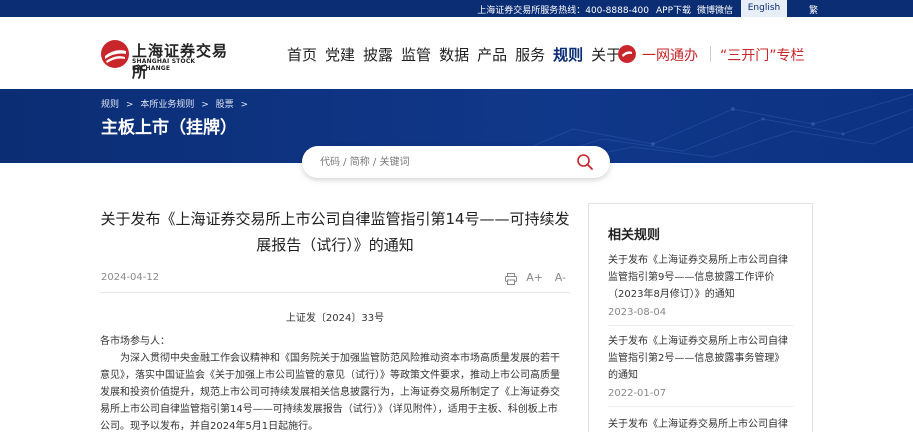  What do you see at coordinates (534, 277) in the screenshot?
I see `font-increase-button: A+` at bounding box center [534, 277].